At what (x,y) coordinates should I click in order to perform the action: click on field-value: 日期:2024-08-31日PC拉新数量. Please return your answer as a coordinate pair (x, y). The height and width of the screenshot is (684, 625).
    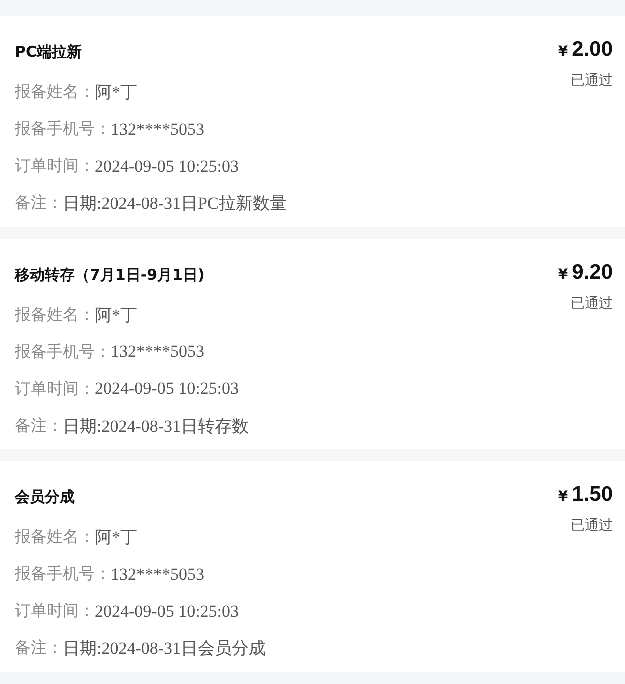
    Looking at the image, I should click on (175, 204).